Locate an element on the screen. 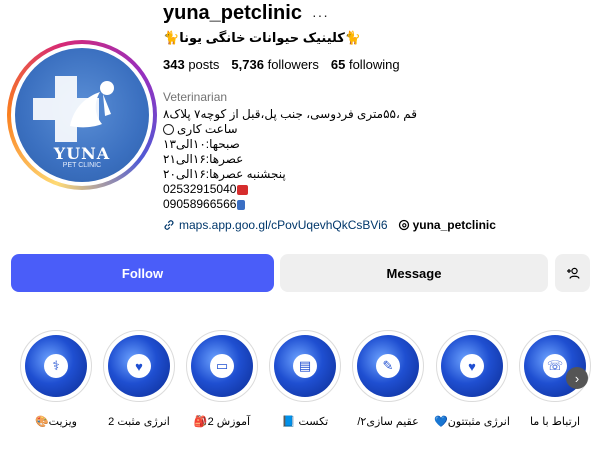  bio-morning-hours: صبحها:۱۰الی۱۳ is located at coordinates (201, 144).